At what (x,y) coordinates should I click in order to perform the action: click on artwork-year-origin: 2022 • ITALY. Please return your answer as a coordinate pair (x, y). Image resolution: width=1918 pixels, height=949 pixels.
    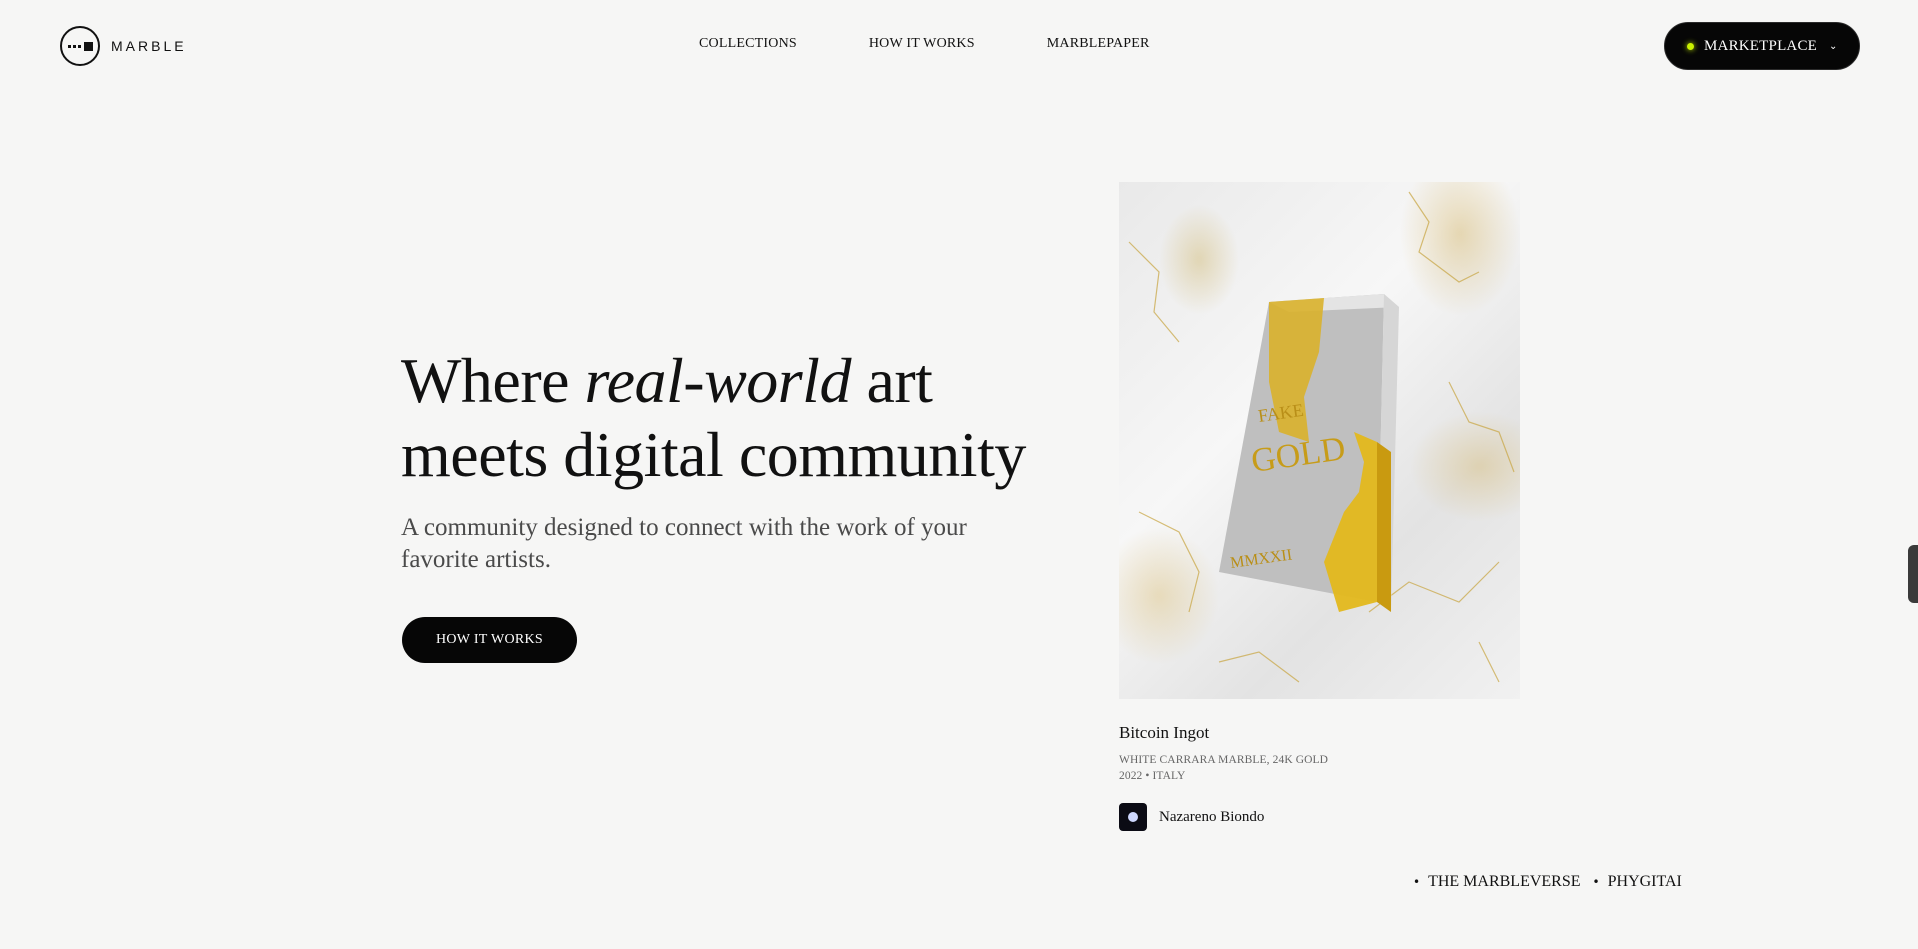
    Looking at the image, I should click on (1152, 776).